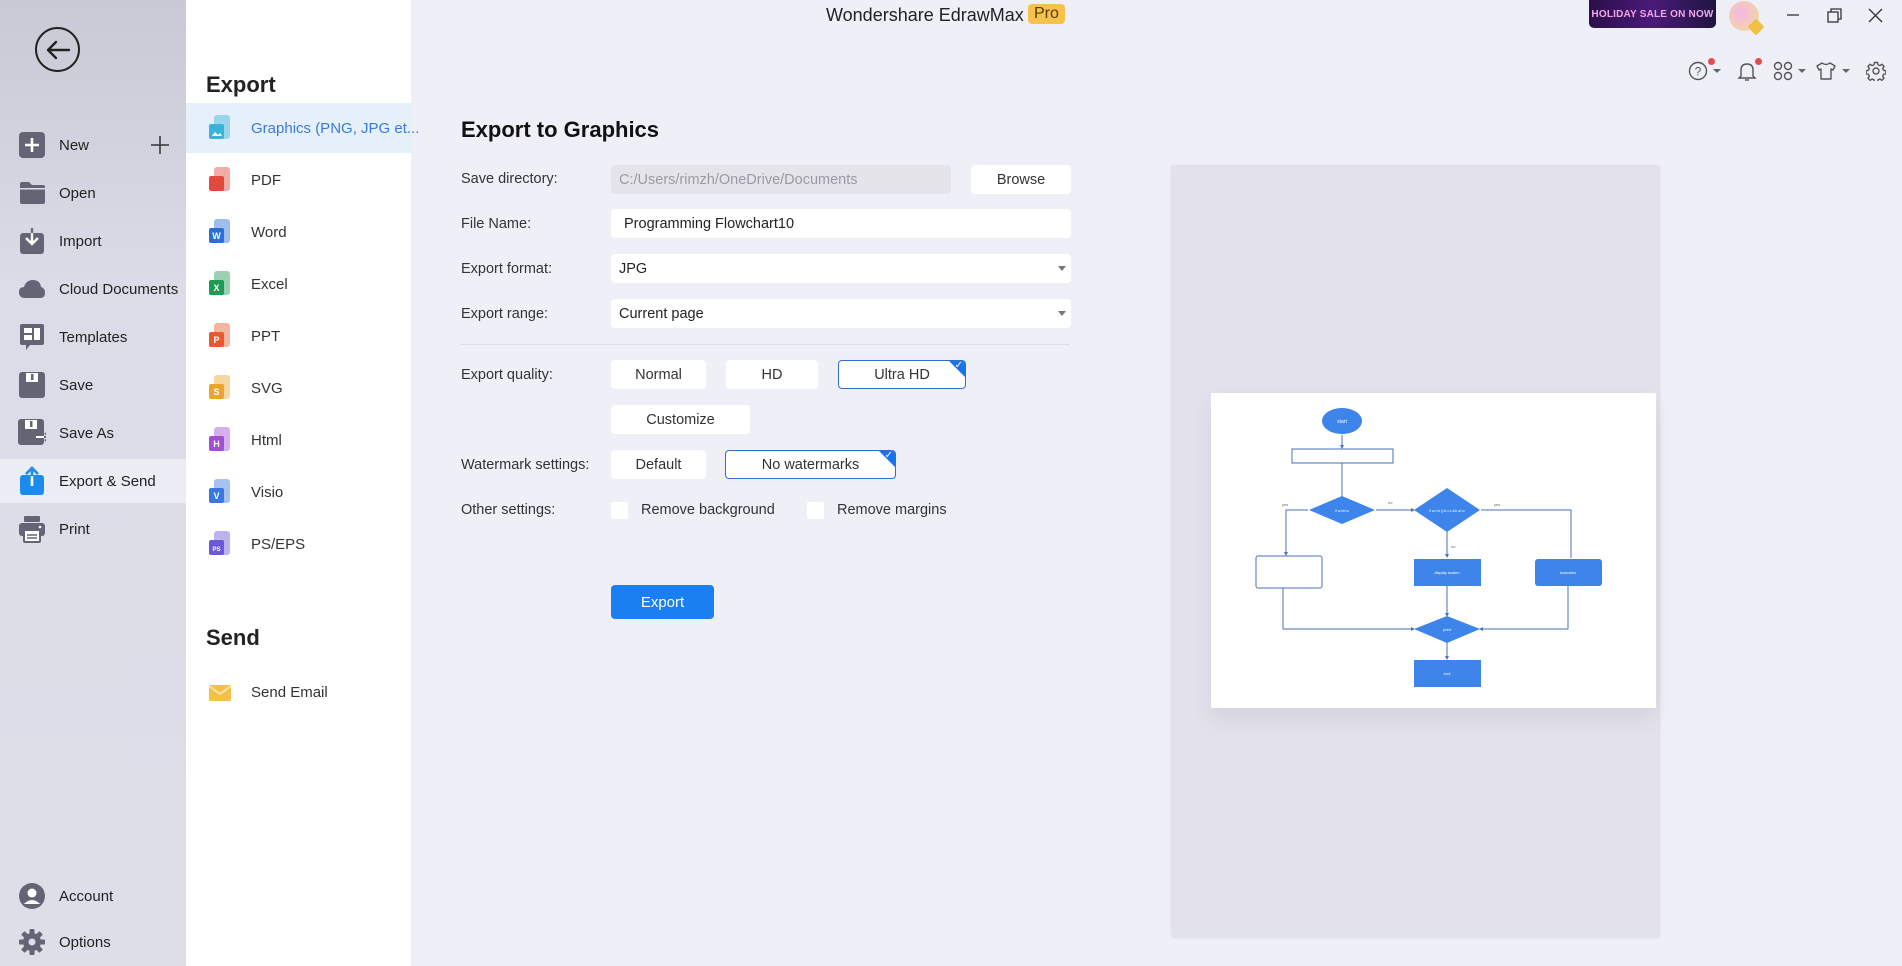 The image size is (1902, 966). Describe the element at coordinates (241, 84) in the screenshot. I see `export-heading: Export` at that location.